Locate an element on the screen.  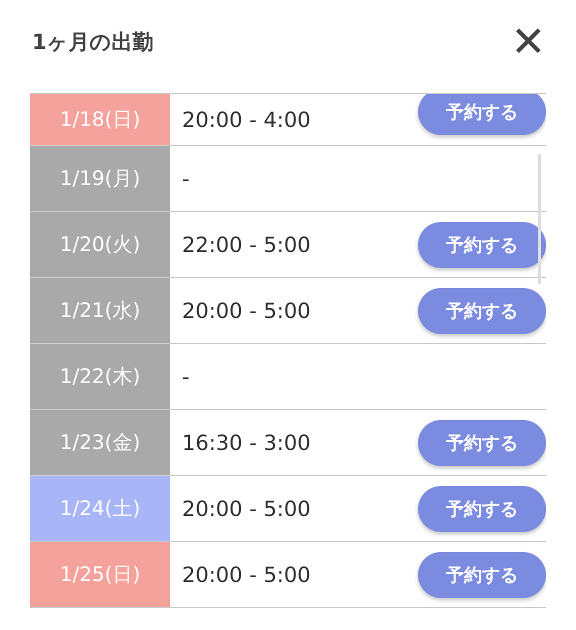
date-cell: 1/24(土) is located at coordinates (100, 508).